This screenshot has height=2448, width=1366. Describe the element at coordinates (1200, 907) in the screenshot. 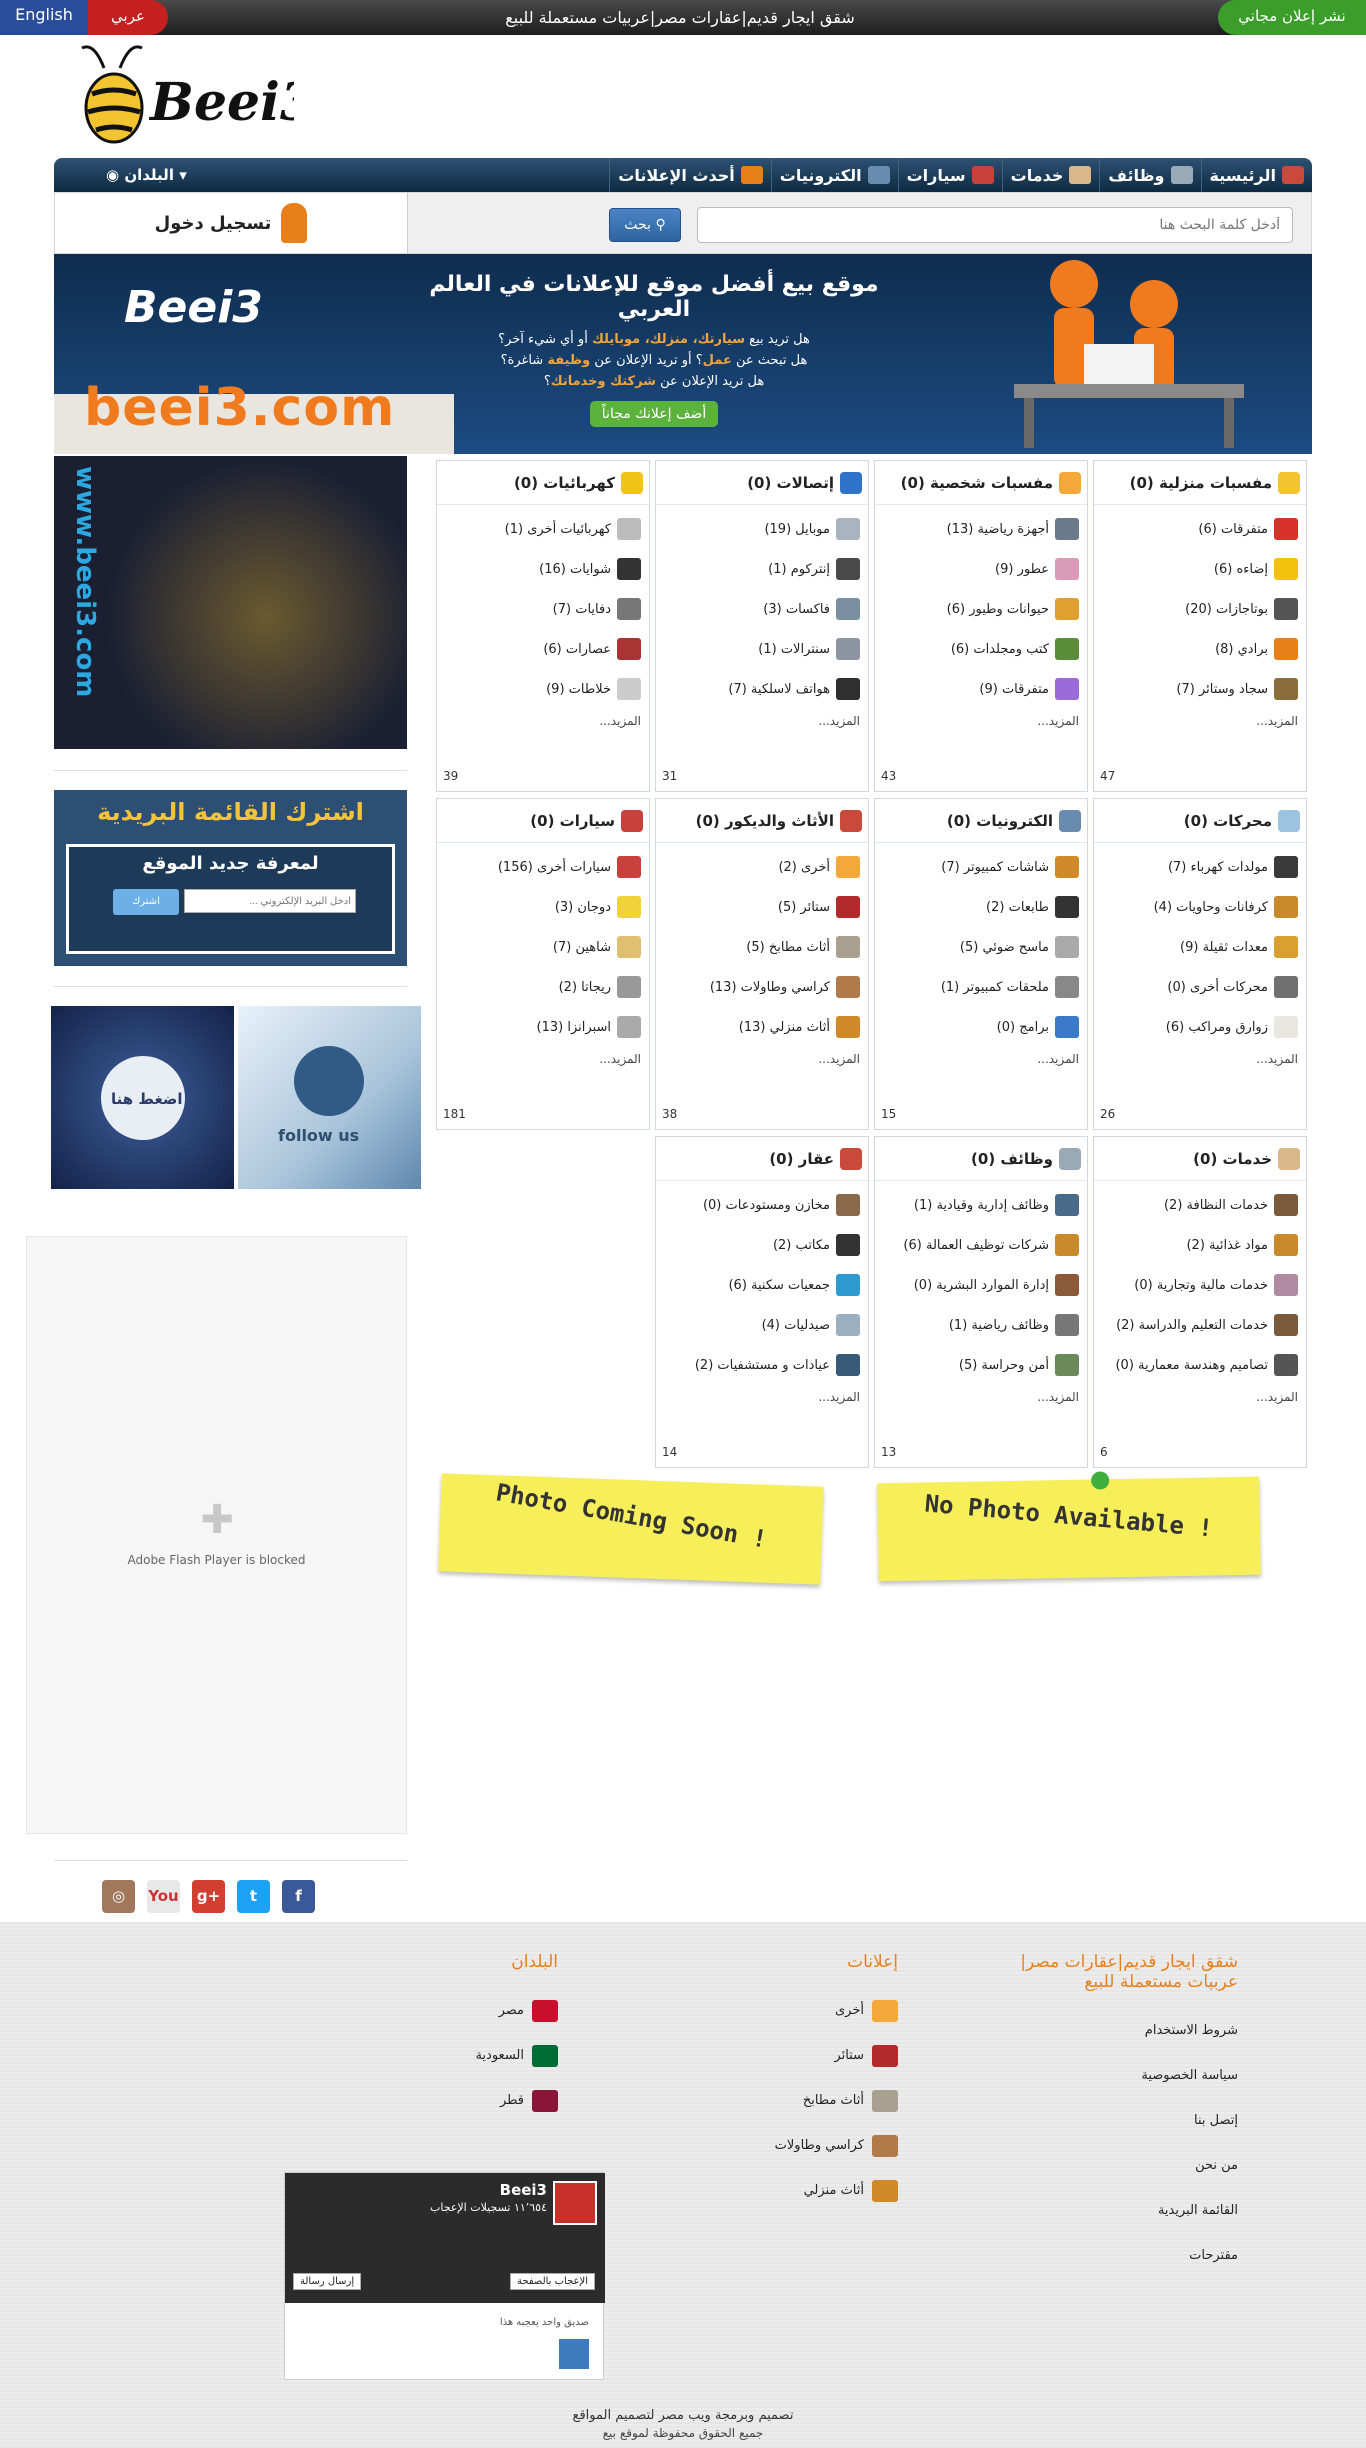

I see `subcategory-item: كرفانات وحاويات (4)` at that location.